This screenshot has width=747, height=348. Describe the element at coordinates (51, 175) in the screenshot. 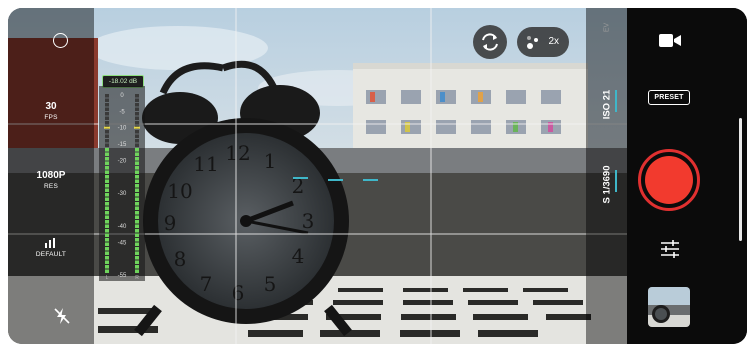

I see `resolution-value: 1080P` at that location.